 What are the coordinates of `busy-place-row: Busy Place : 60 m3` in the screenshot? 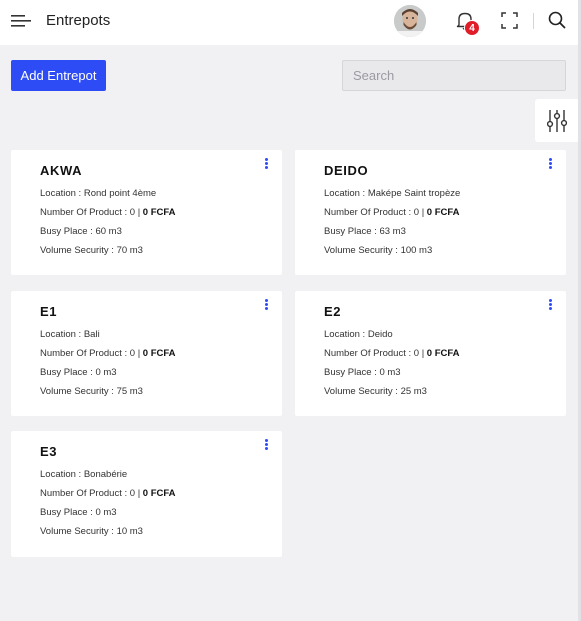 It's located at (81, 231).